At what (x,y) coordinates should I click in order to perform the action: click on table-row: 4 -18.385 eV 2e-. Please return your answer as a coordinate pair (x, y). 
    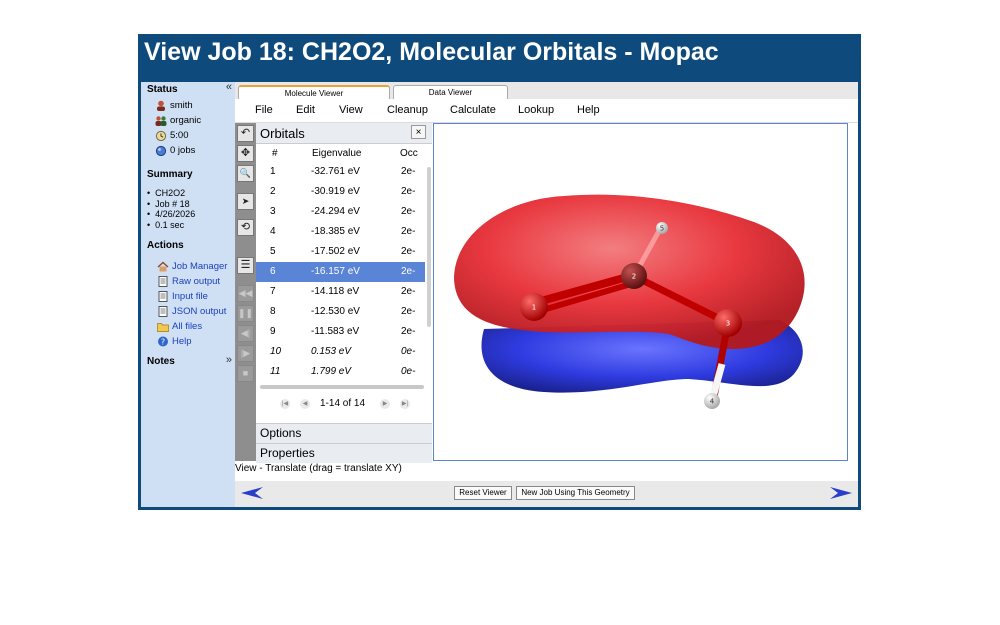
    Looking at the image, I should click on (340, 232).